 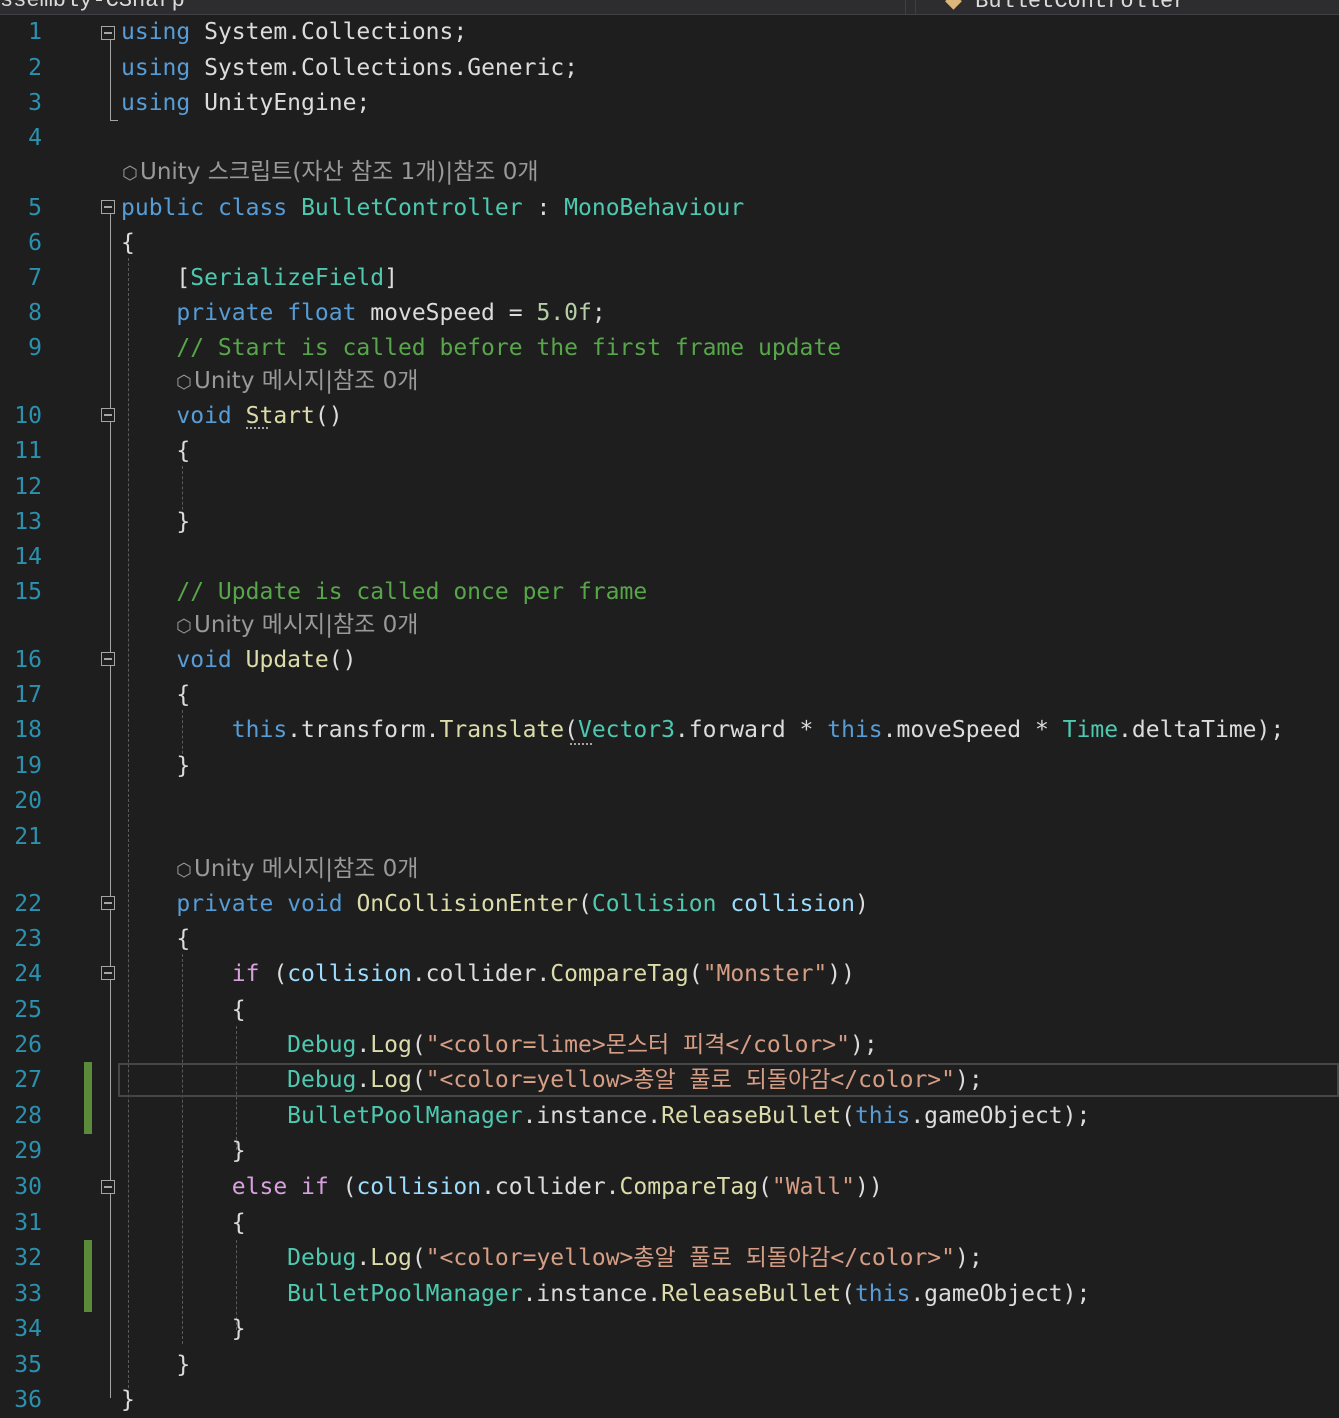 What do you see at coordinates (669, 138) in the screenshot?
I see `code-line: 4` at bounding box center [669, 138].